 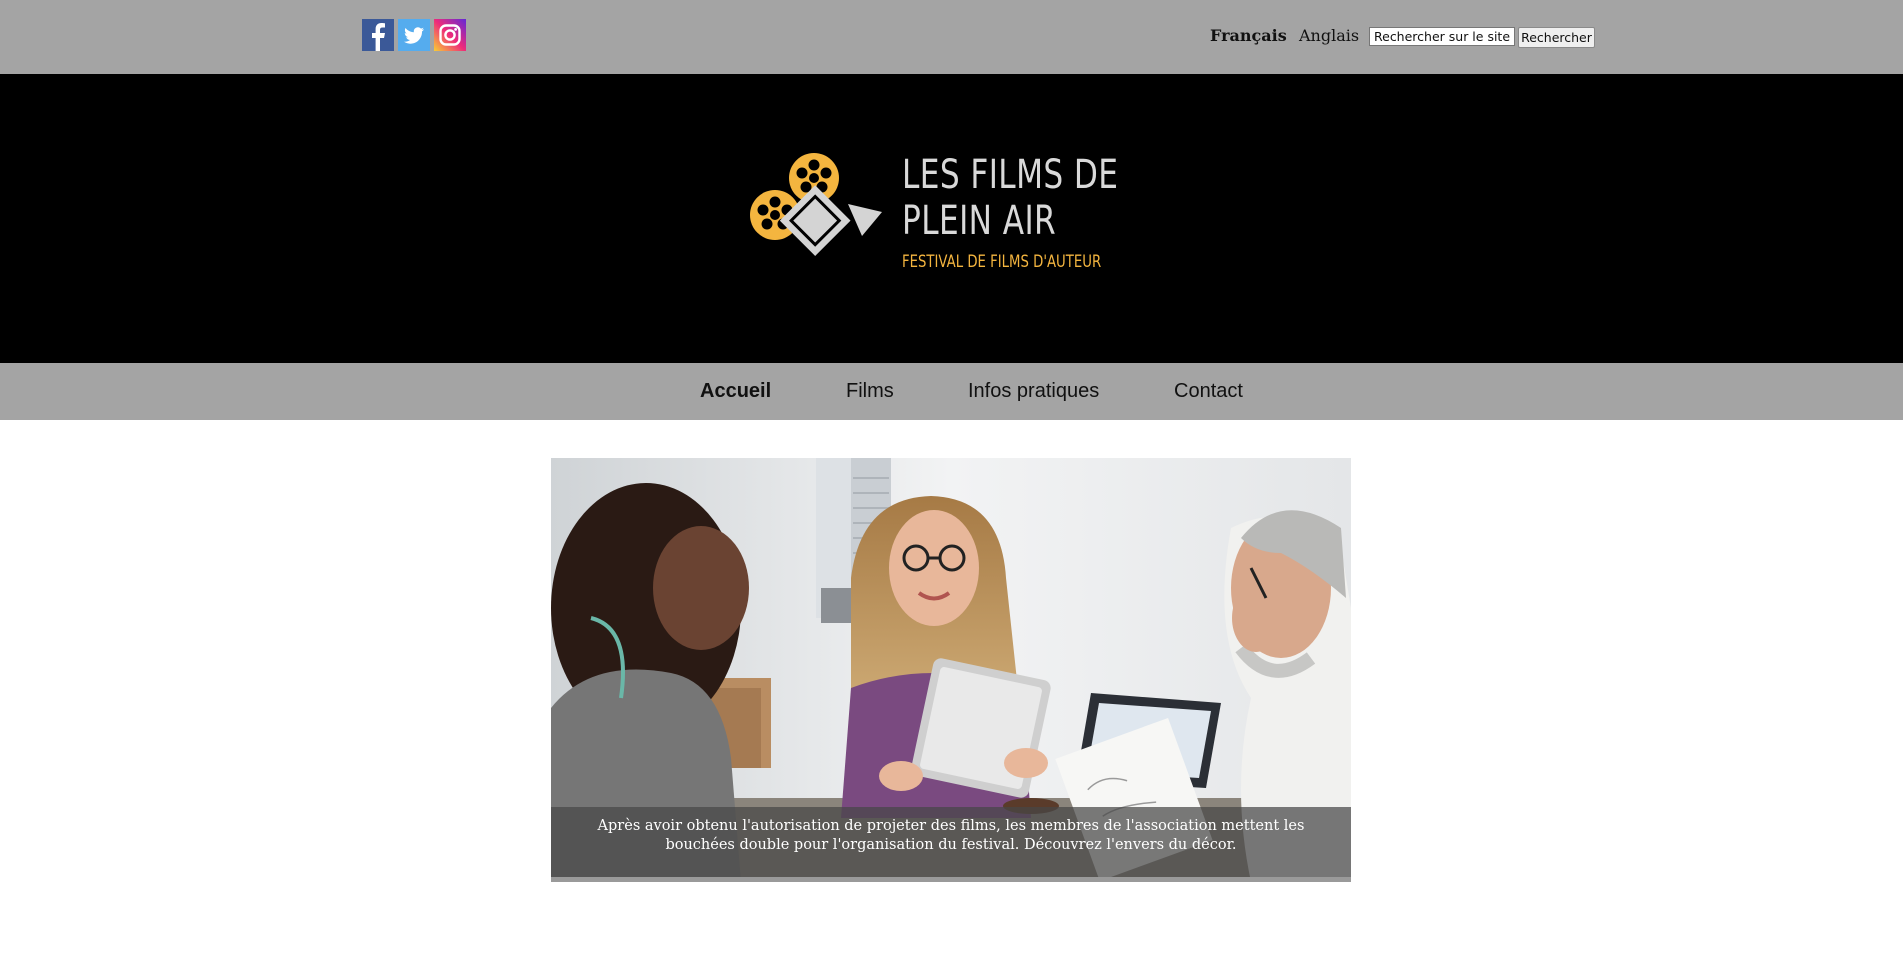 I want to click on logo-title: LES FILMS DE PLEIN AIR, so click(x=1010, y=198).